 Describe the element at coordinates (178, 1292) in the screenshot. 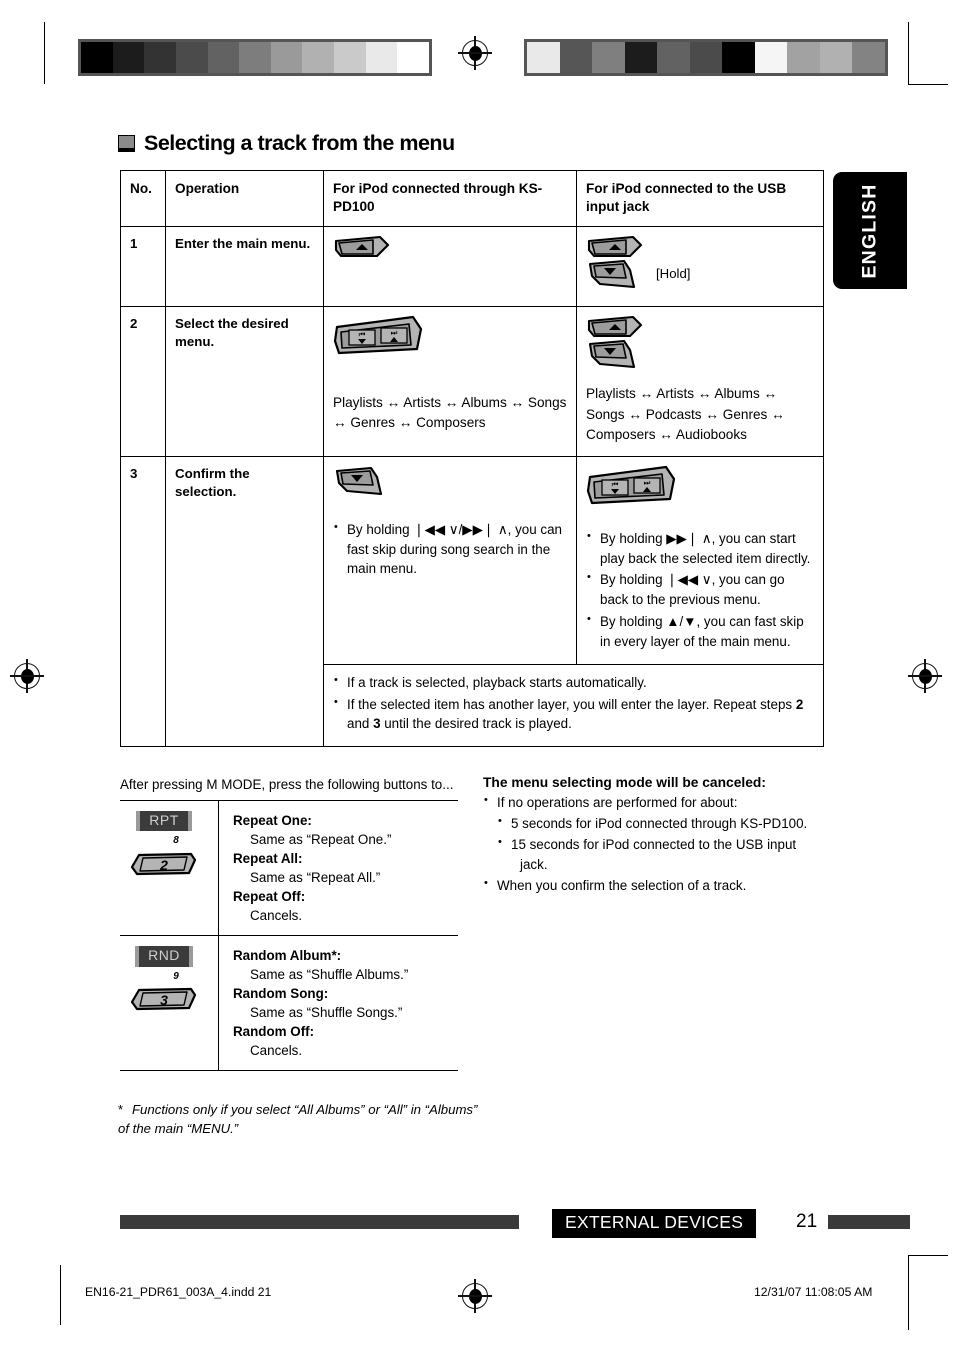

I see `source-file-label: EN16-21_PDR61_003A_4.indd 21` at that location.